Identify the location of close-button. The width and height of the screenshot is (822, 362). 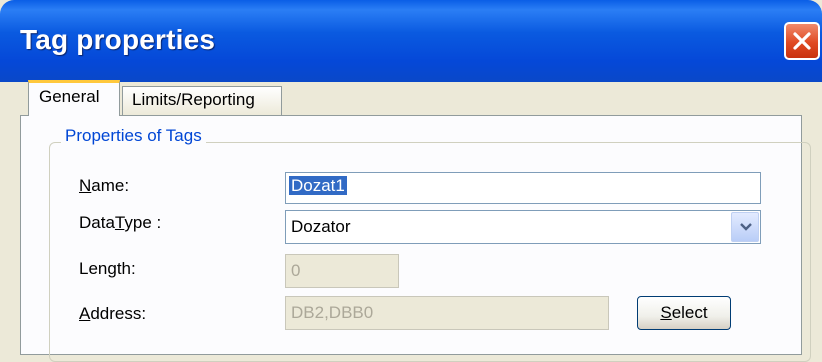
(802, 41).